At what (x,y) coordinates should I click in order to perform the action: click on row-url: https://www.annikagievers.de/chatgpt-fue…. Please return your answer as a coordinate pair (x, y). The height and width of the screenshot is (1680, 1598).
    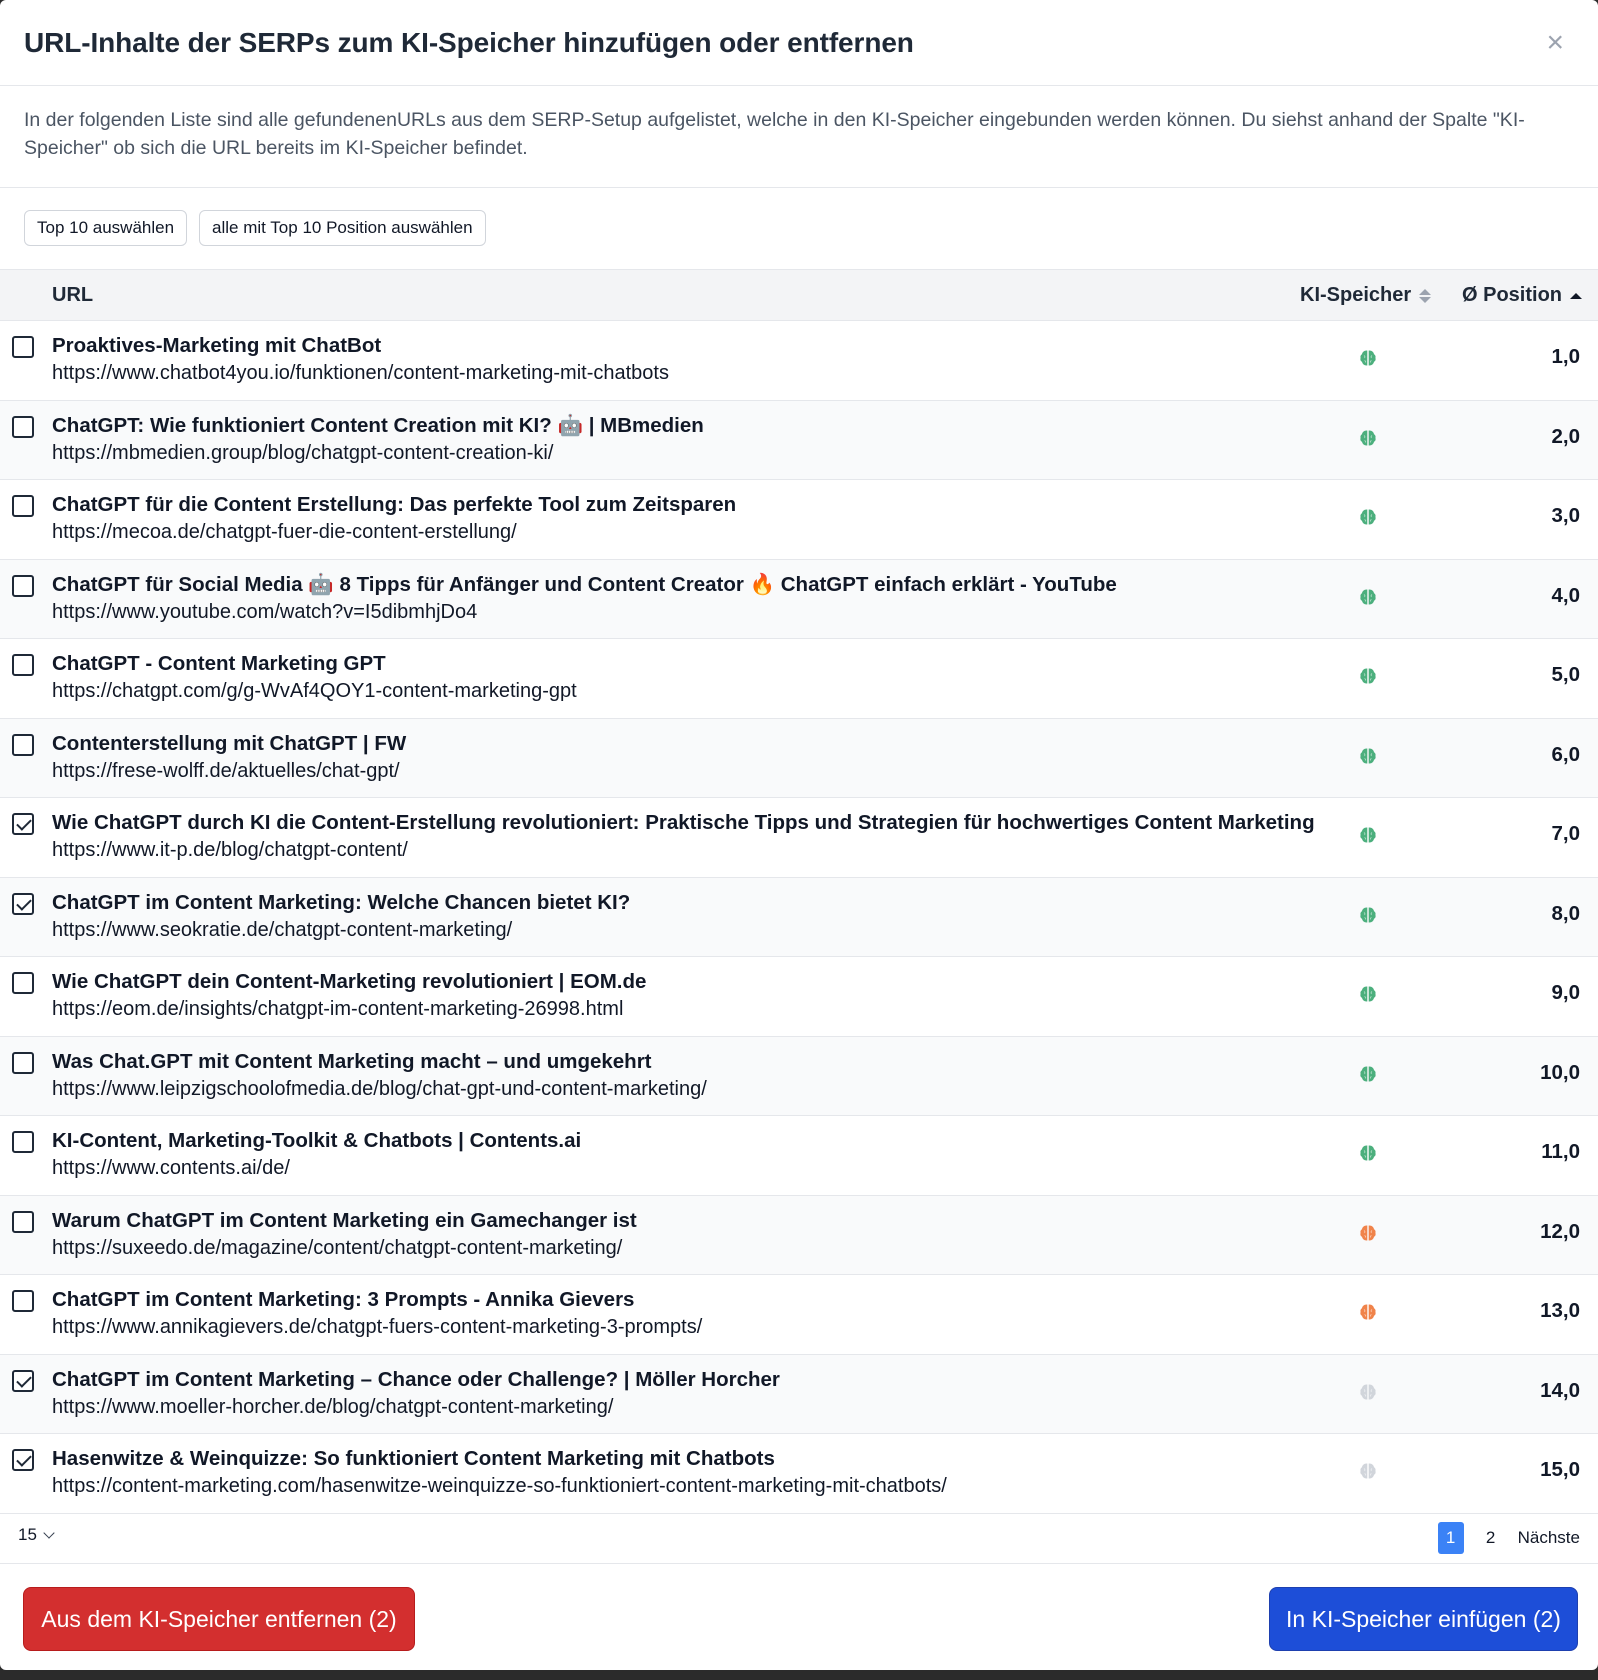
    Looking at the image, I should click on (377, 1327).